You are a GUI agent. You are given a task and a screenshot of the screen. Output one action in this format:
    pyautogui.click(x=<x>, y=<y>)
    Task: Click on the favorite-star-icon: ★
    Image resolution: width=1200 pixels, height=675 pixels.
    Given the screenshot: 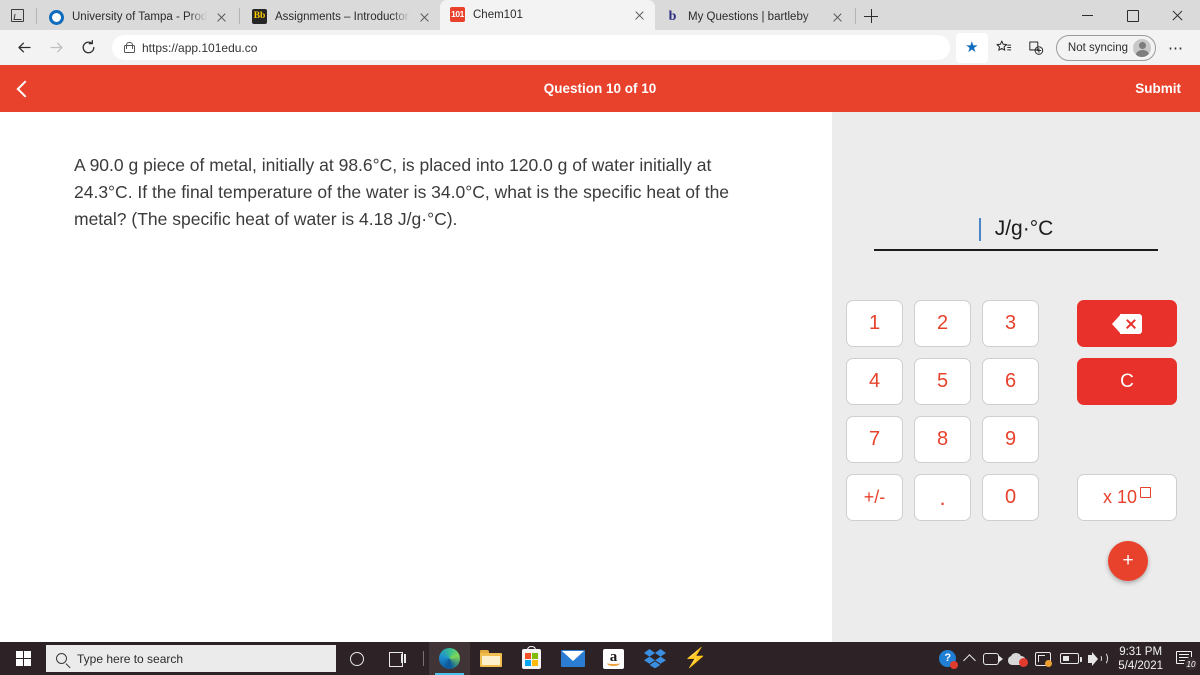 What is the action you would take?
    pyautogui.click(x=971, y=47)
    